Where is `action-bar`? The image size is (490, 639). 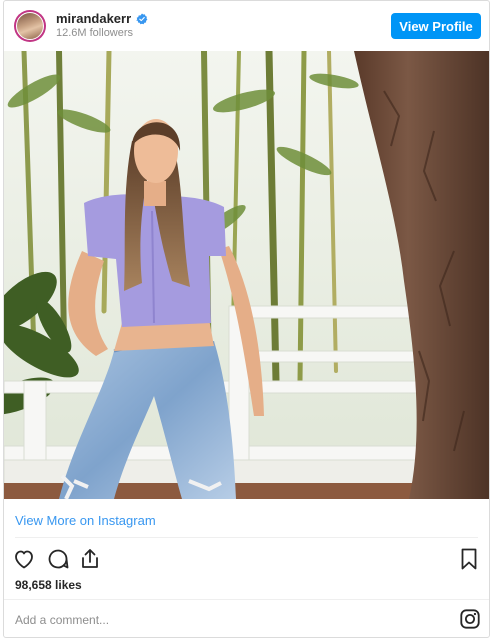
action-bar is located at coordinates (246, 559).